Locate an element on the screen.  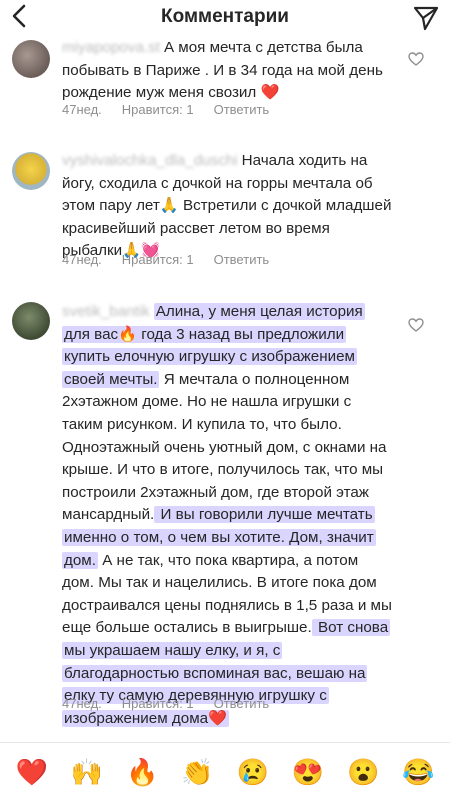
page-title: Комментарии is located at coordinates (225, 16).